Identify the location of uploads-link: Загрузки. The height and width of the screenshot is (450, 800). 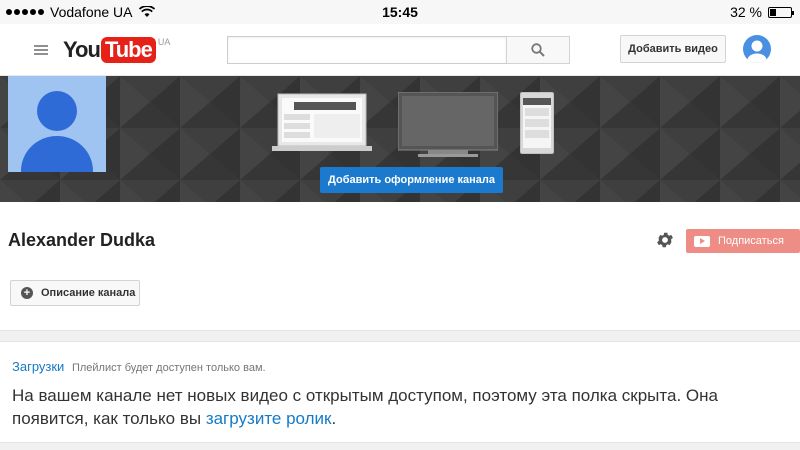
(38, 366).